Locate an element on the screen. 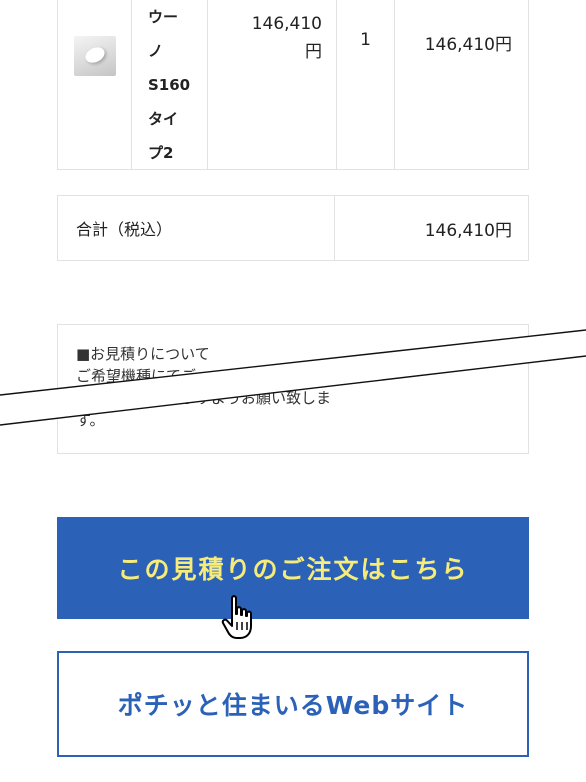  product-name-line: ノ is located at coordinates (156, 51).